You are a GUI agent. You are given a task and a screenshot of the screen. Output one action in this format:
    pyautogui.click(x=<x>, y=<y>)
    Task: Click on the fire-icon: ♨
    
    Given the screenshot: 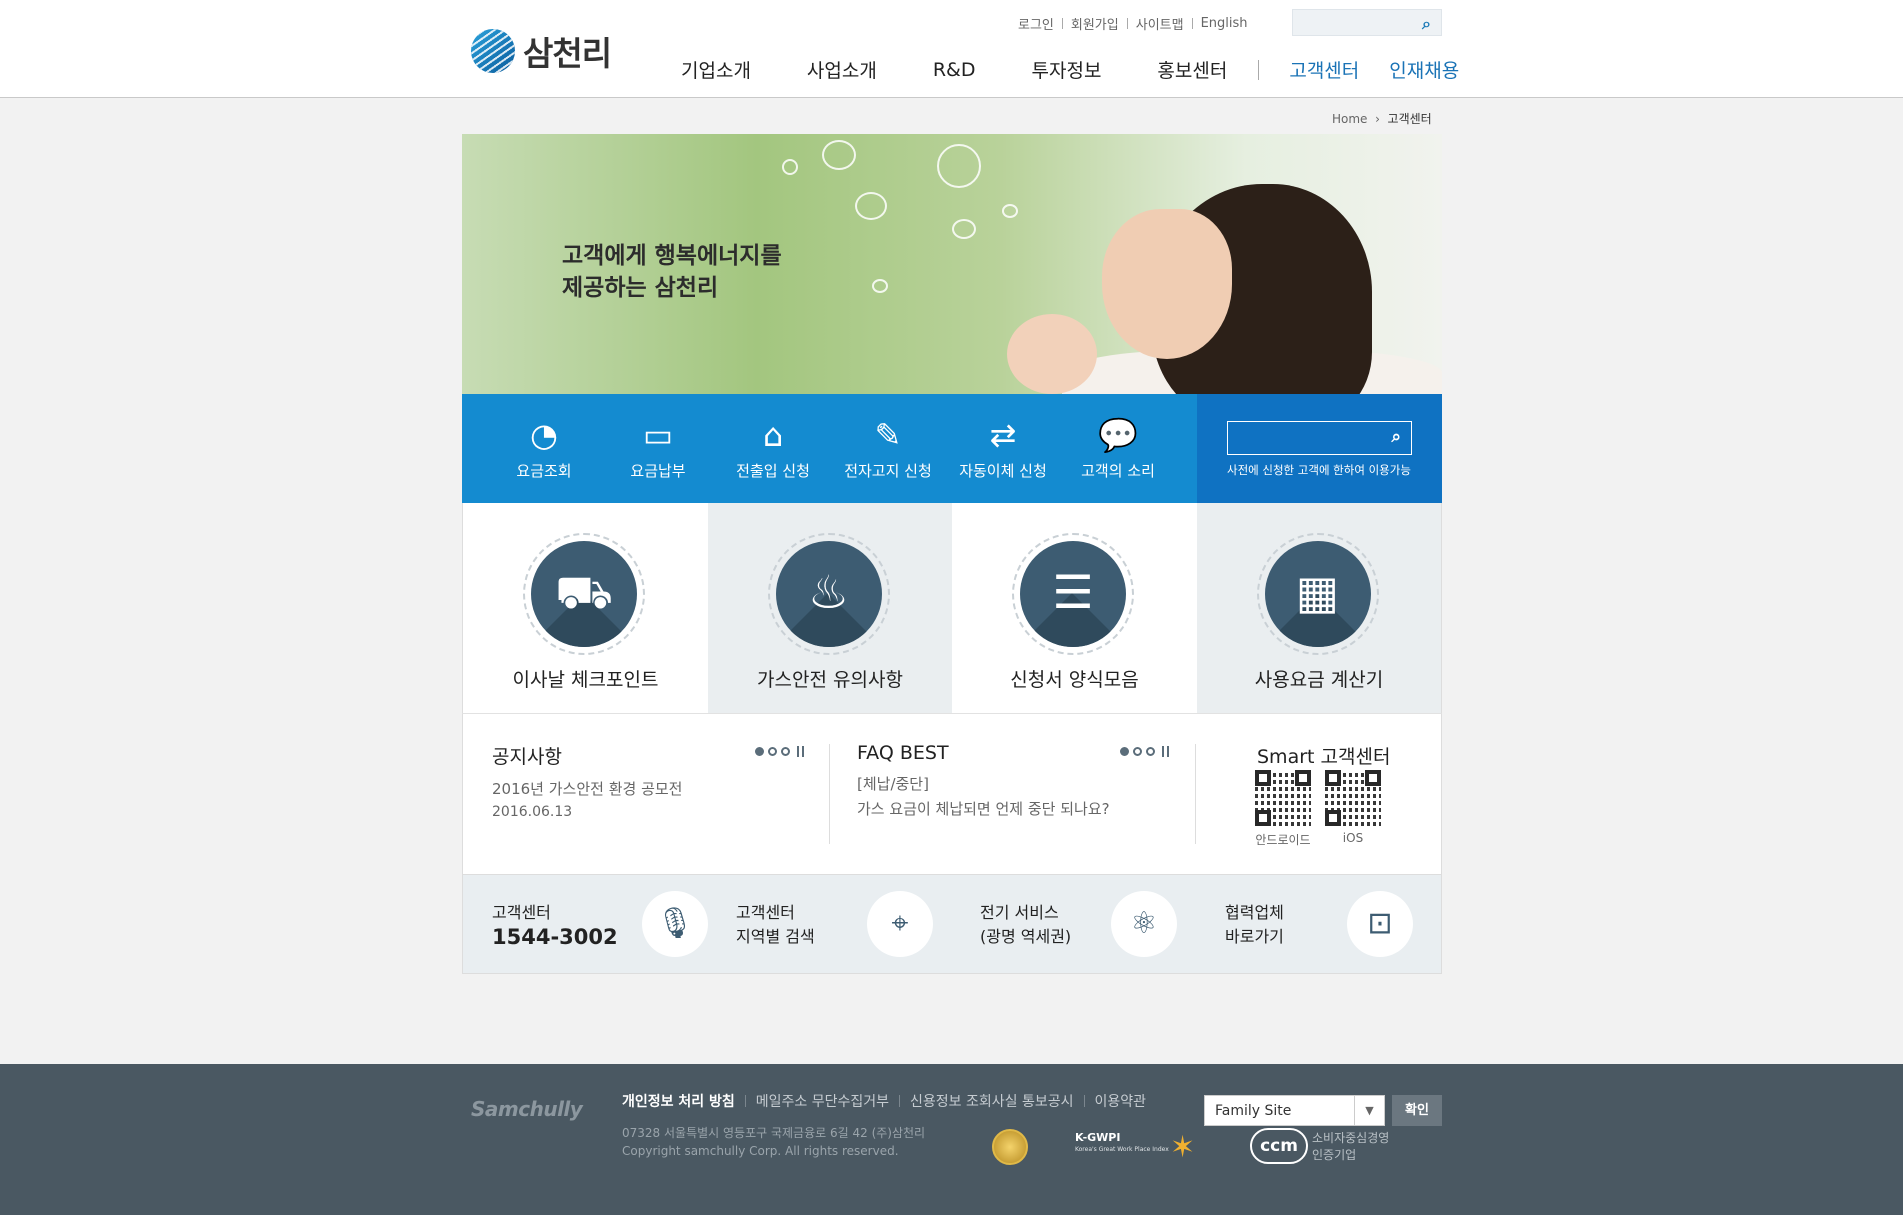 What is the action you would take?
    pyautogui.click(x=828, y=592)
    